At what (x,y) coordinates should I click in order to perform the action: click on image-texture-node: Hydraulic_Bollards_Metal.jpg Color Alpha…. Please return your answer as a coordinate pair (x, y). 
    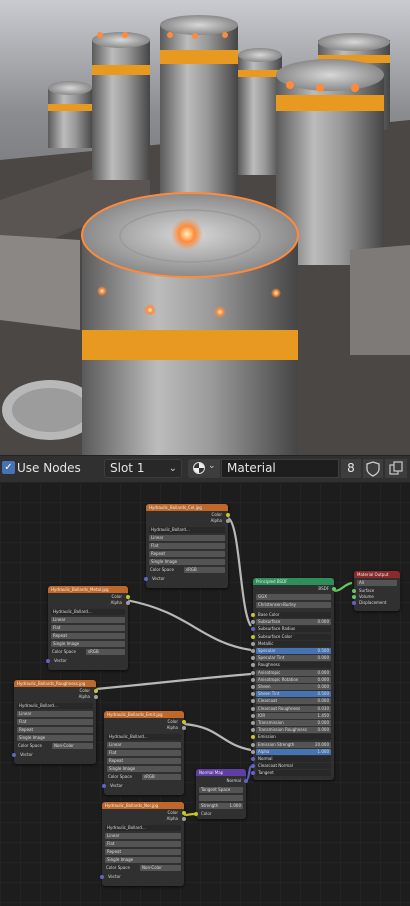
    Looking at the image, I should click on (88, 628).